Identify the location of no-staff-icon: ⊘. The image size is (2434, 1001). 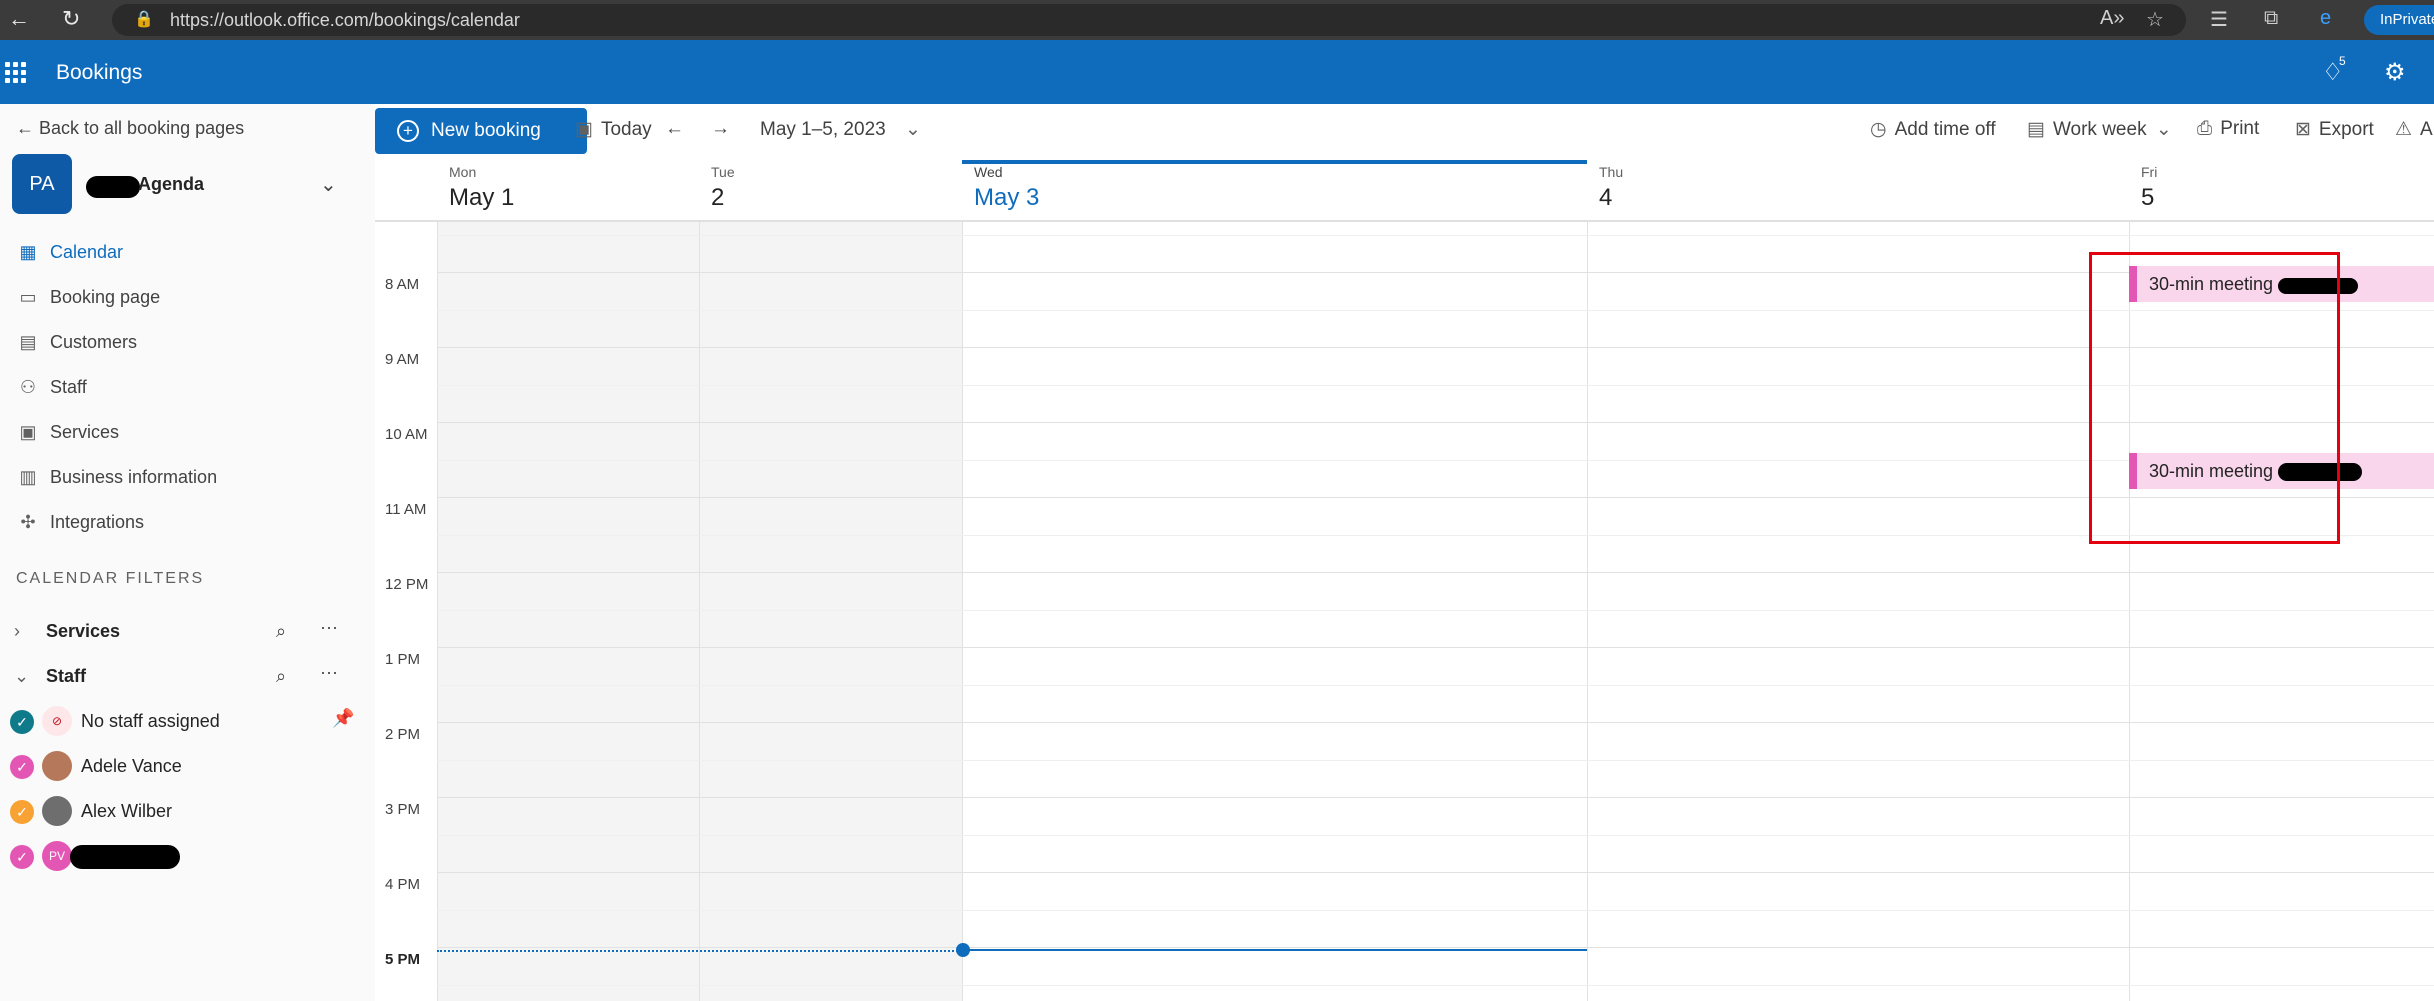
(57, 721).